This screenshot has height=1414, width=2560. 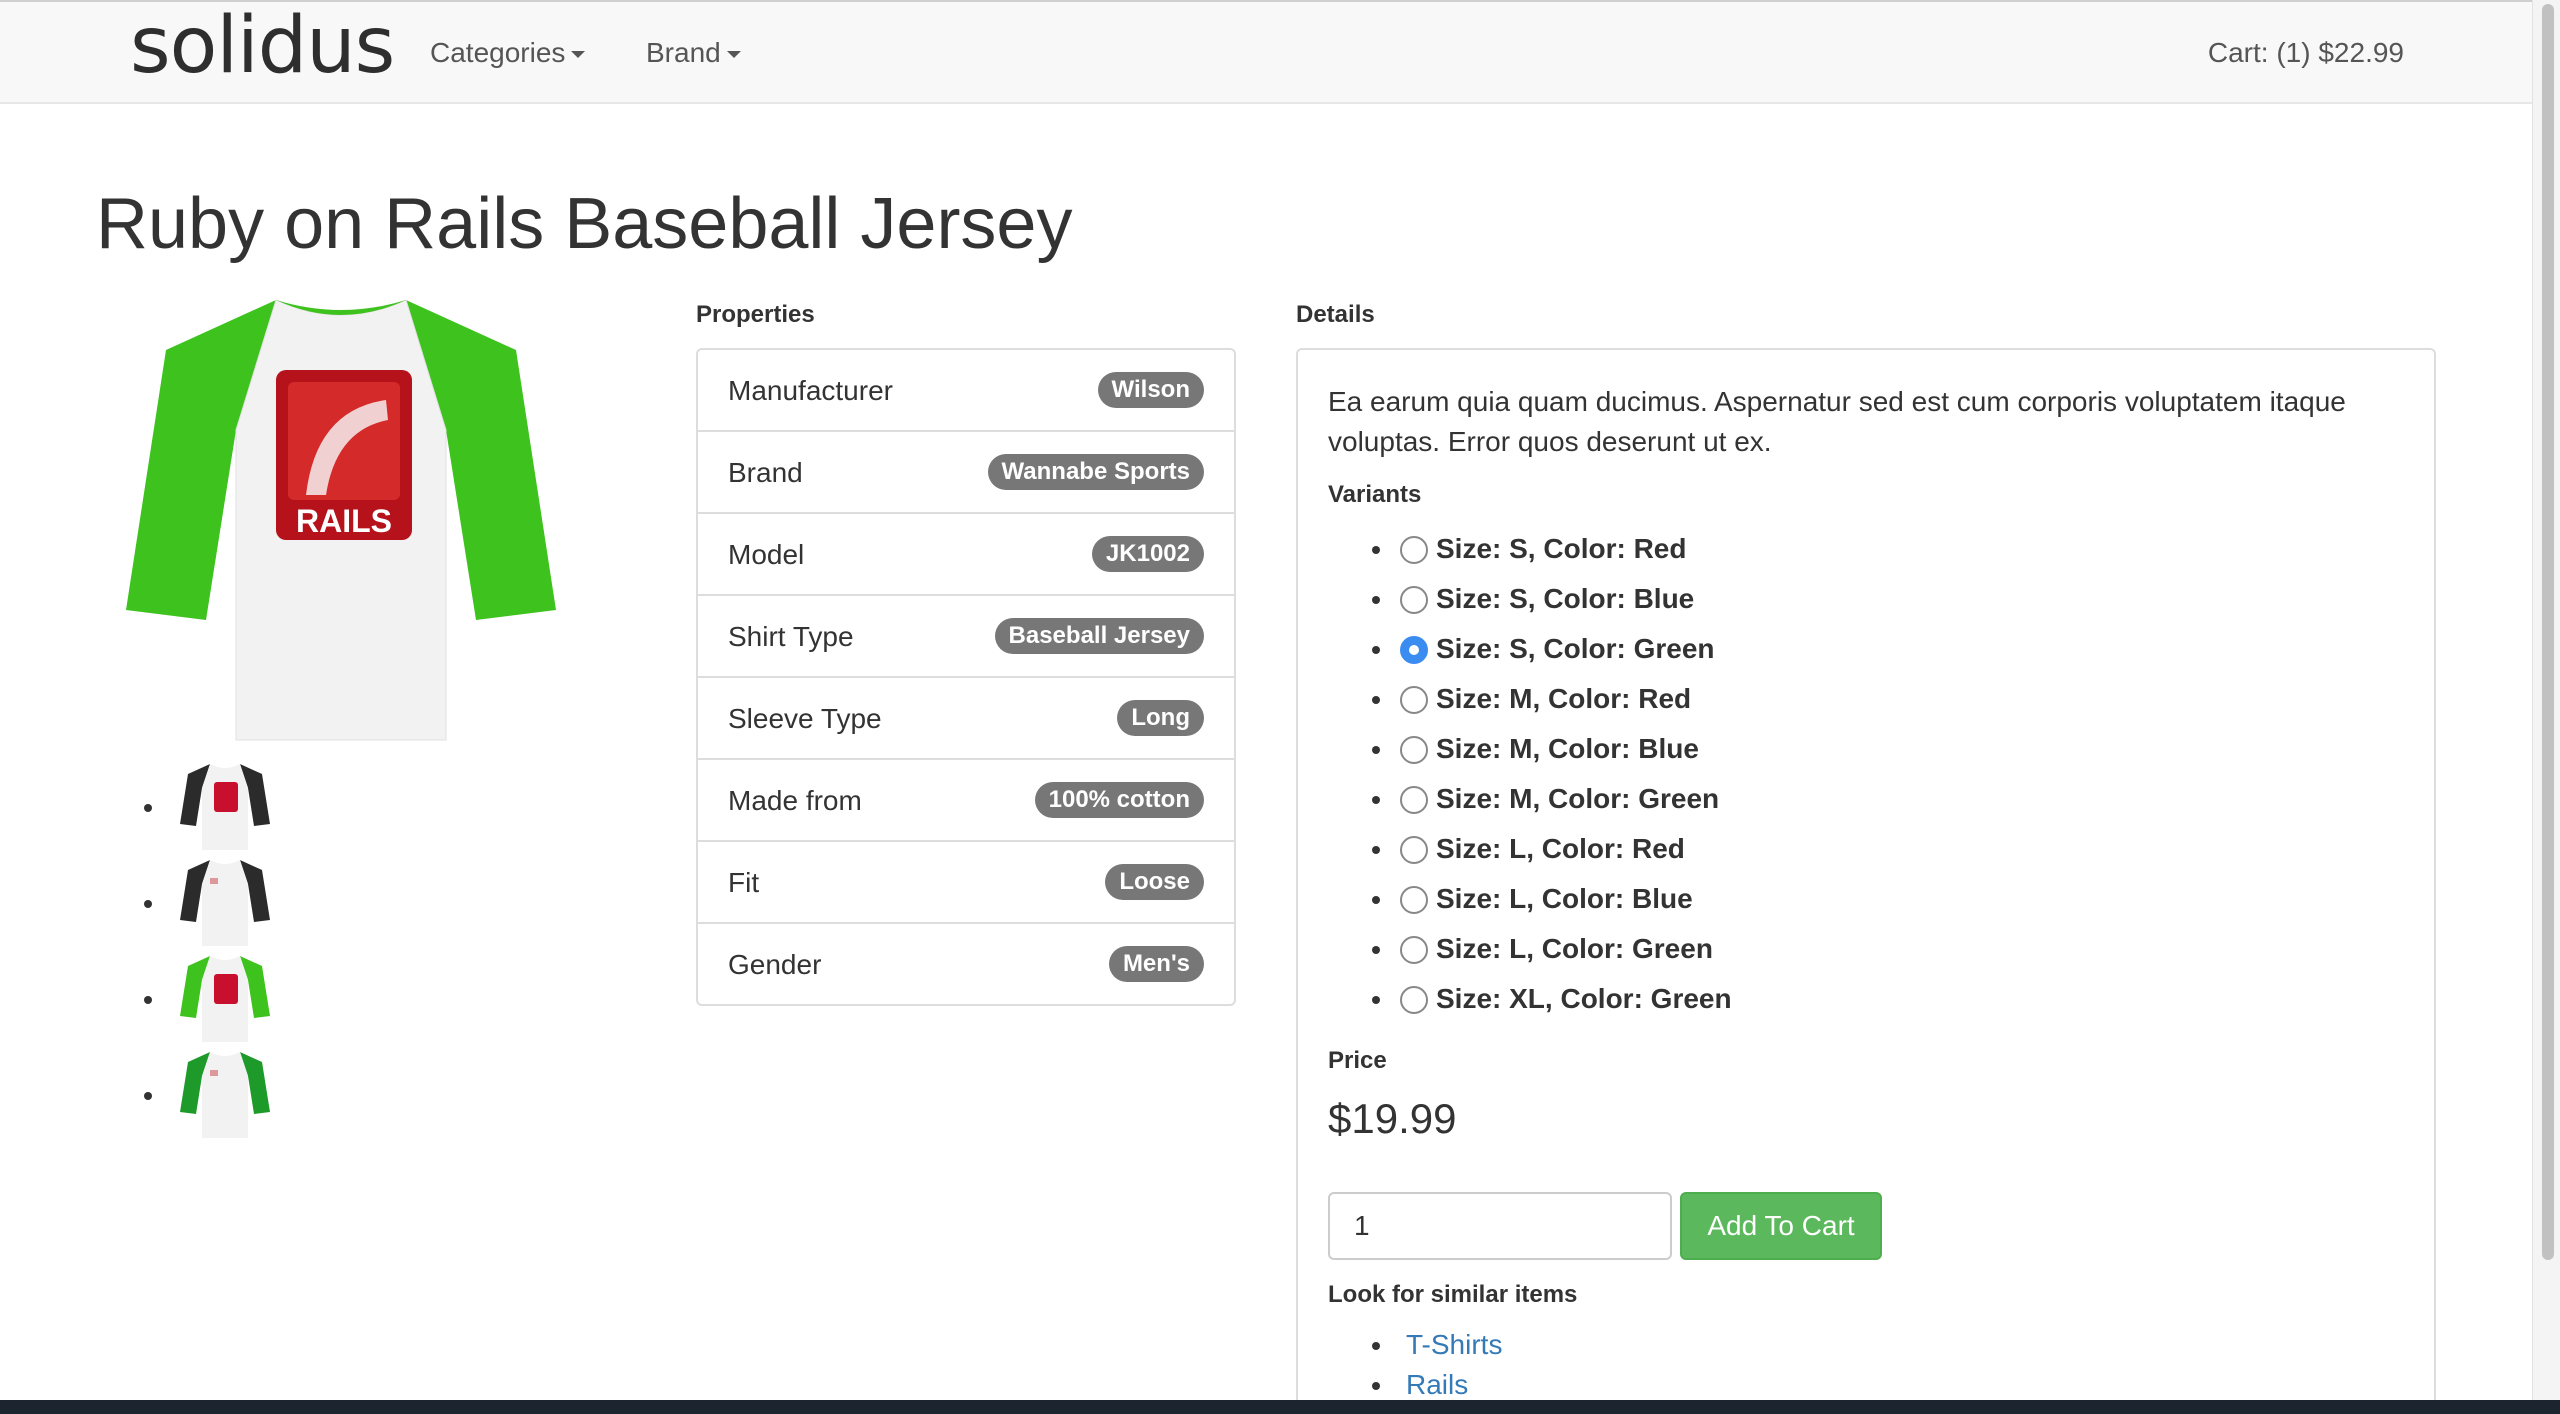 I want to click on variant-label: Size: M, Color: Green, so click(x=1577, y=799).